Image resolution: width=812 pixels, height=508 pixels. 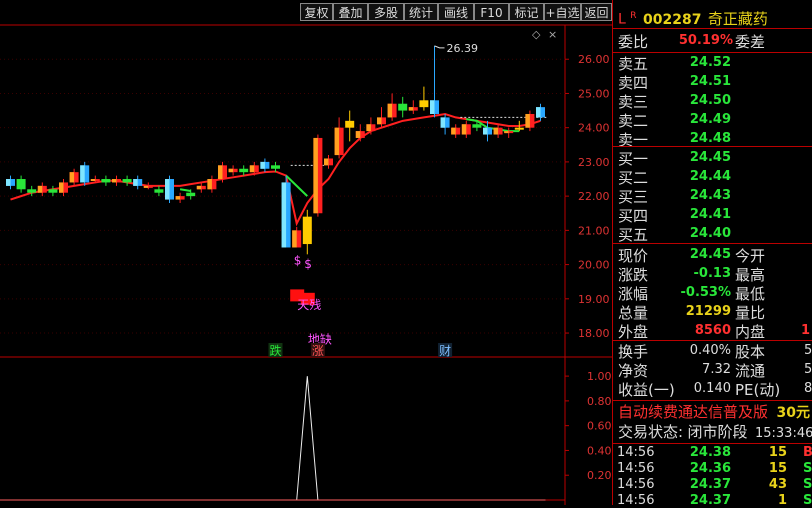 What do you see at coordinates (702, 233) in the screenshot?
I see `bid-price: 24.40` at bounding box center [702, 233].